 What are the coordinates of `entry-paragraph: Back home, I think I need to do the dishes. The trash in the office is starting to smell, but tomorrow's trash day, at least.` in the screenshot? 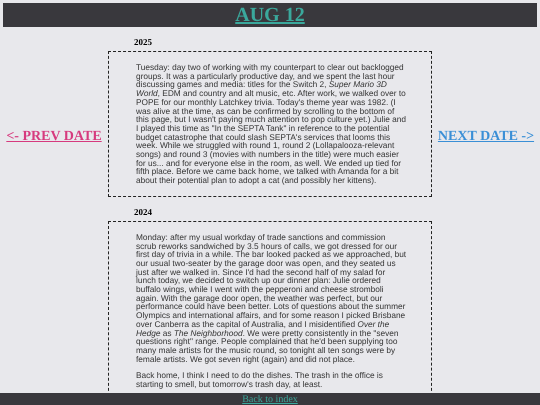 It's located at (260, 380).